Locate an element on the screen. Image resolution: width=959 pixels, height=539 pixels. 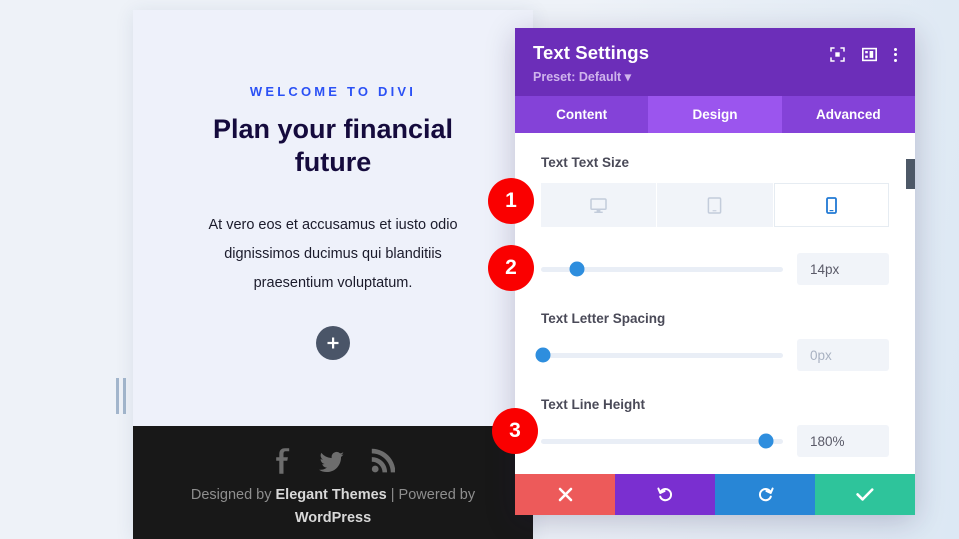
facebook-icon is located at coordinates (282, 461).